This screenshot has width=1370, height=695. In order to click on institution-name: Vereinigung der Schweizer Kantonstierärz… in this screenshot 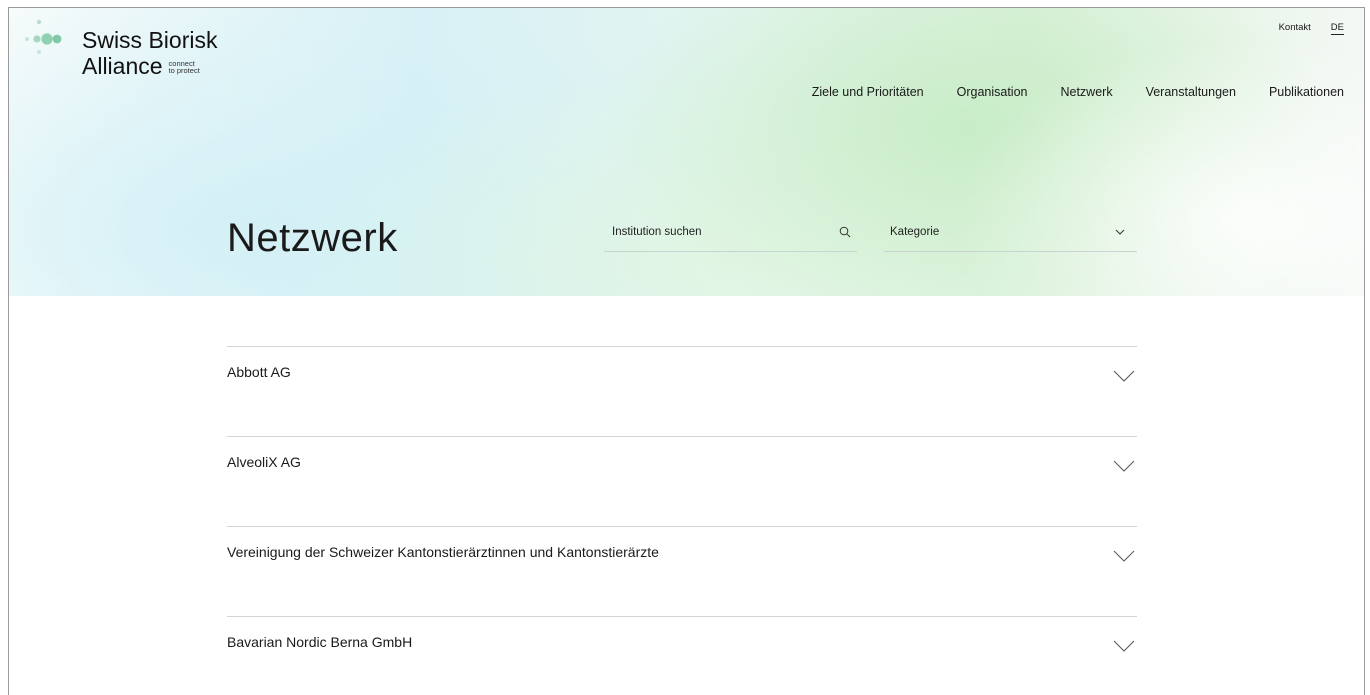, I will do `click(443, 552)`.